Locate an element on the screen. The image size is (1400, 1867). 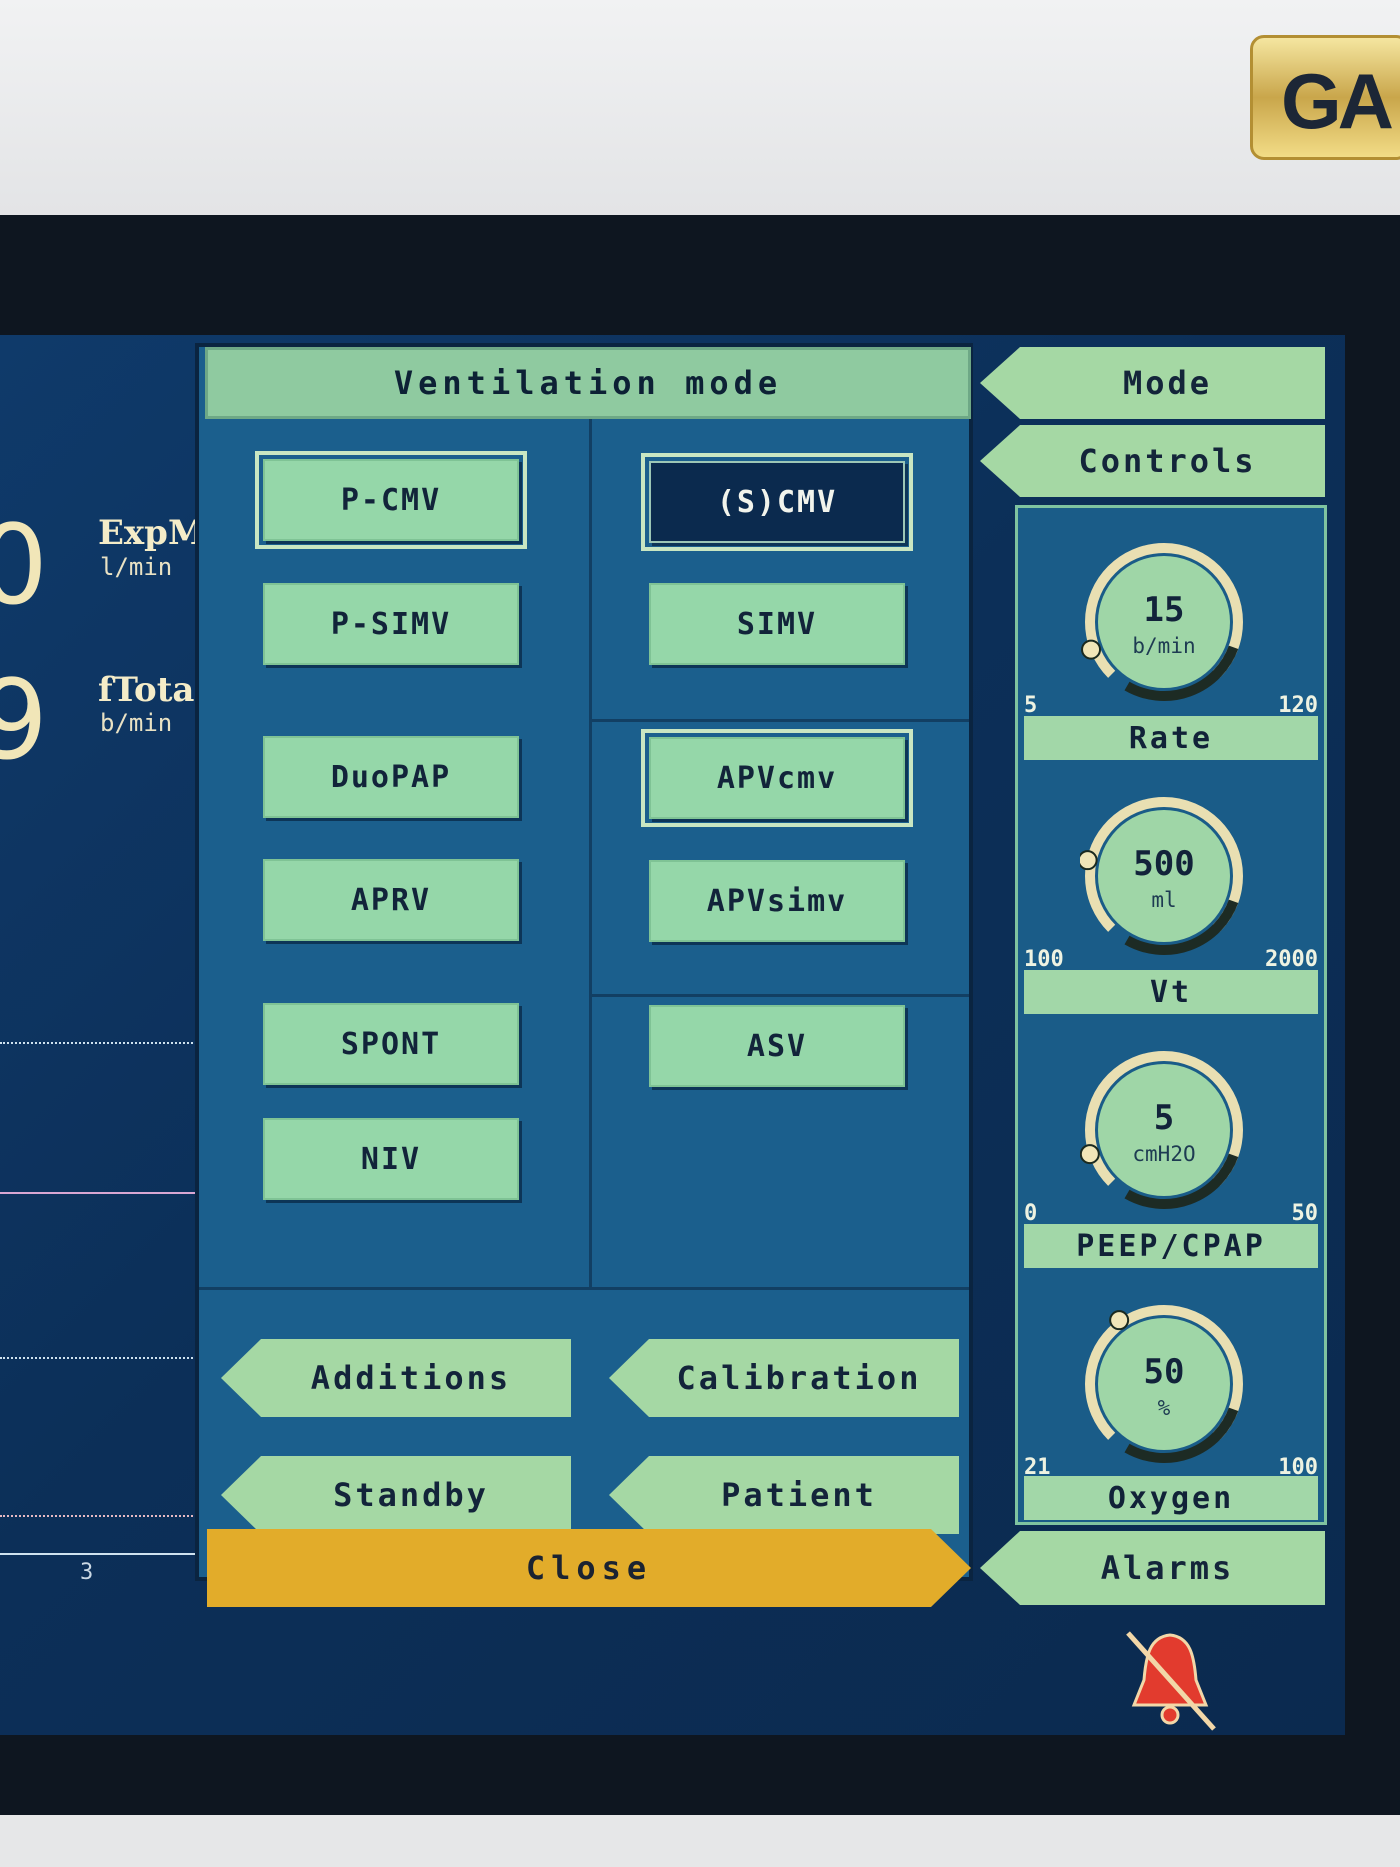
mode-apvsimv-button: APVsimv is located at coordinates (777, 901).